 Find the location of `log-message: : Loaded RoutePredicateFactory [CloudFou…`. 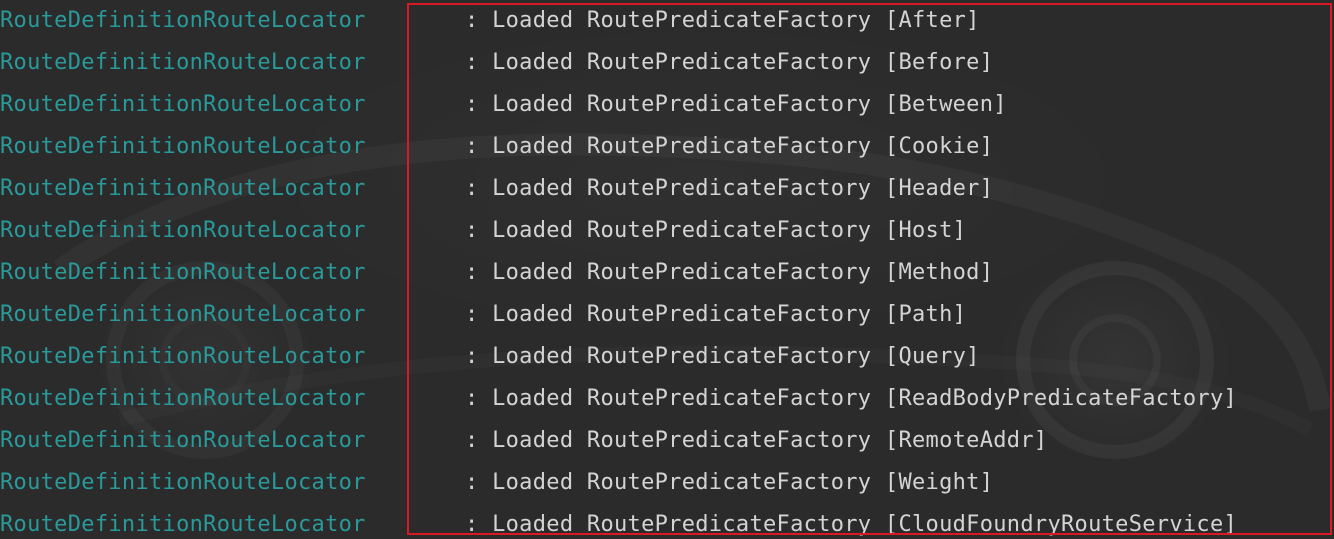

log-message: : Loaded RoutePredicateFactory [CloudFou… is located at coordinates (851, 524).